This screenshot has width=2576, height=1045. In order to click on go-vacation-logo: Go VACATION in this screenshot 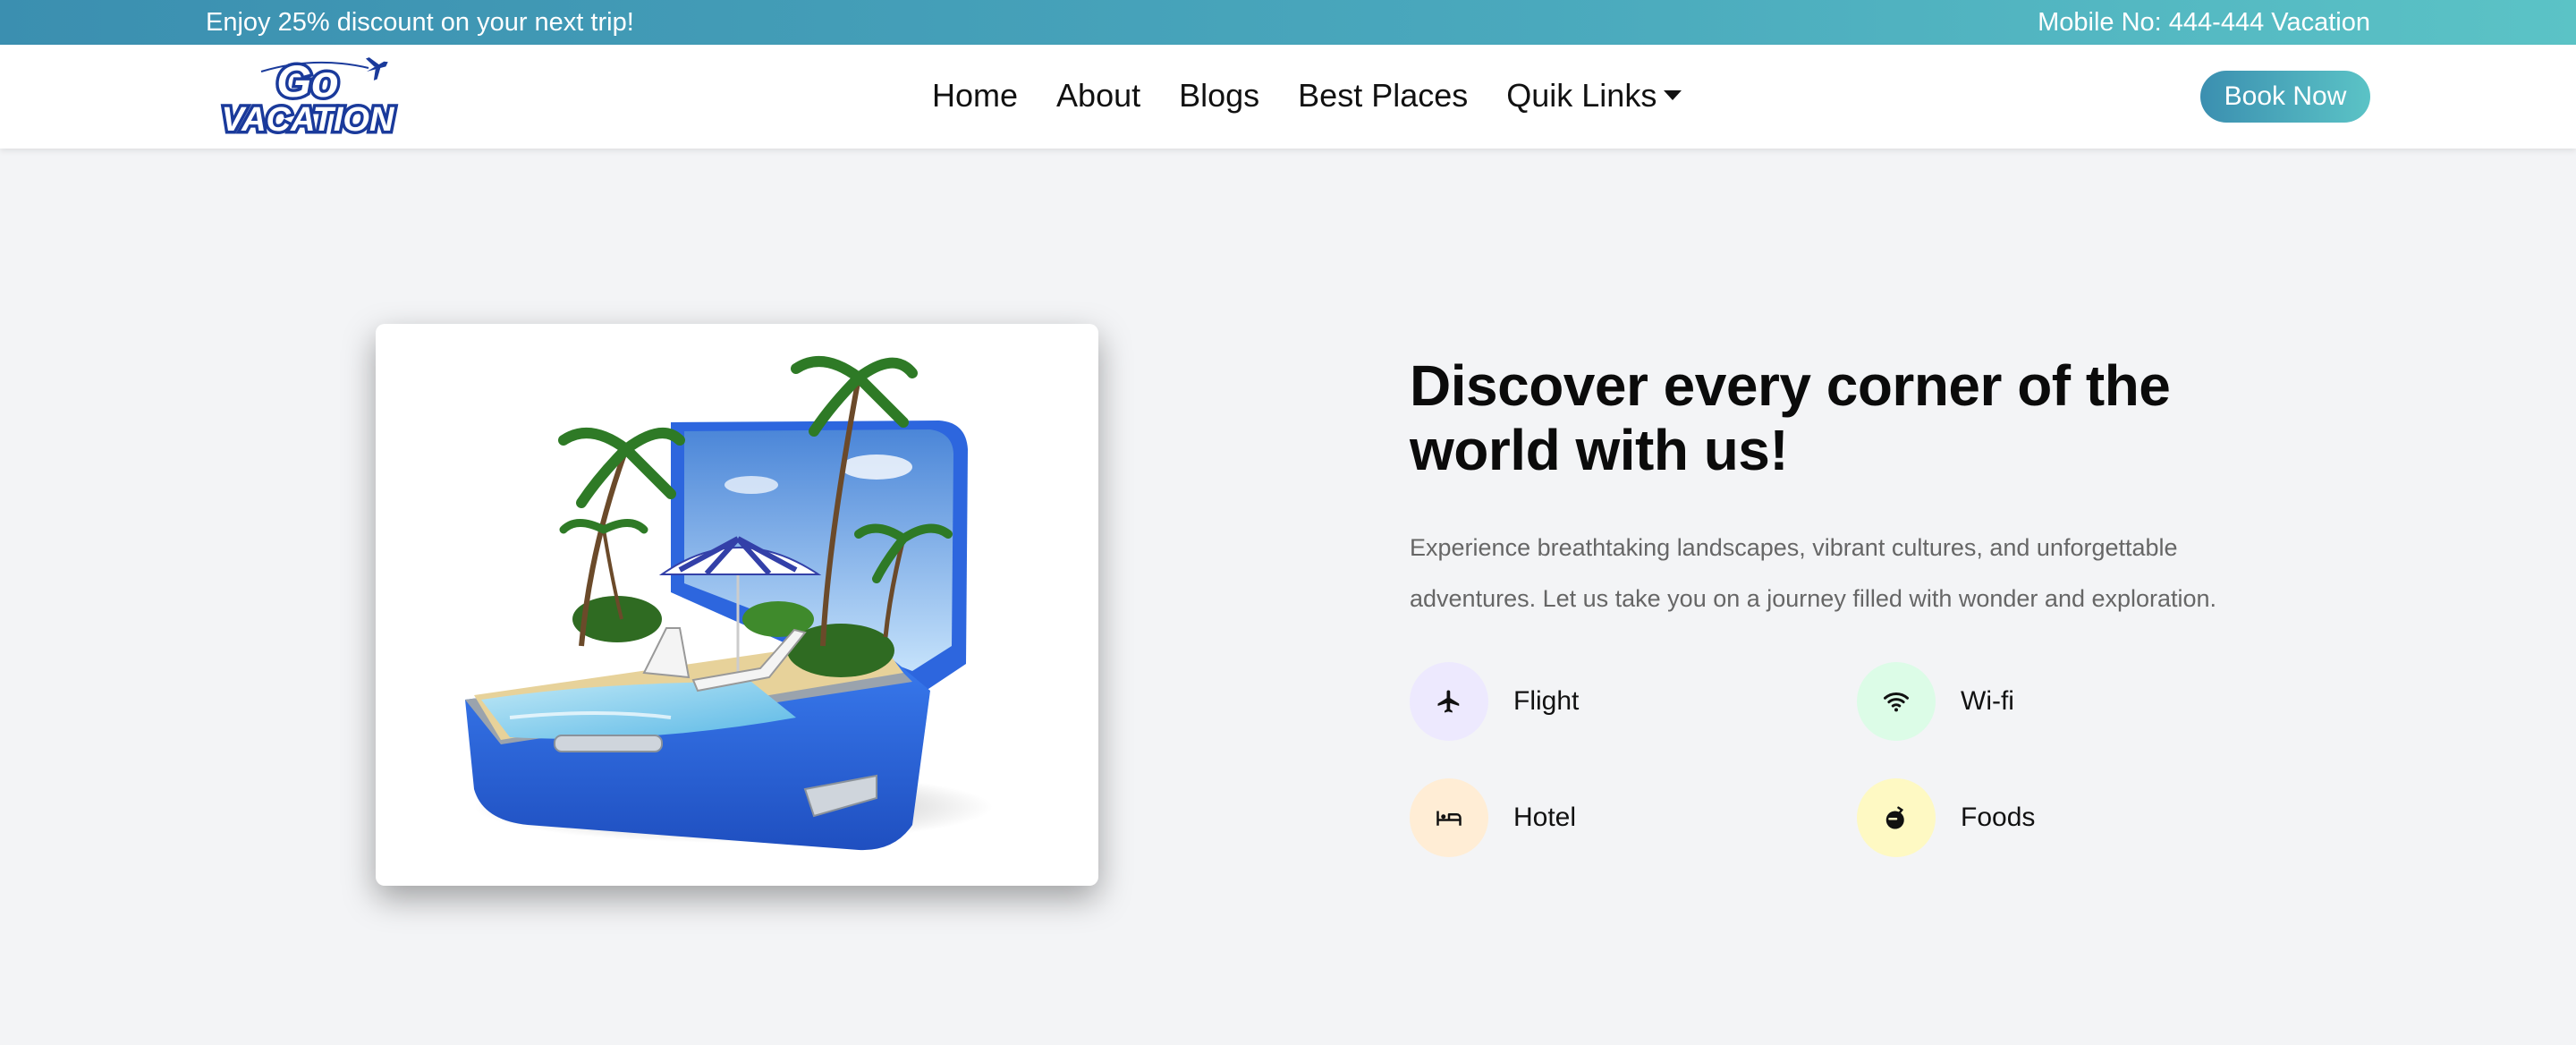, I will do `click(308, 97)`.